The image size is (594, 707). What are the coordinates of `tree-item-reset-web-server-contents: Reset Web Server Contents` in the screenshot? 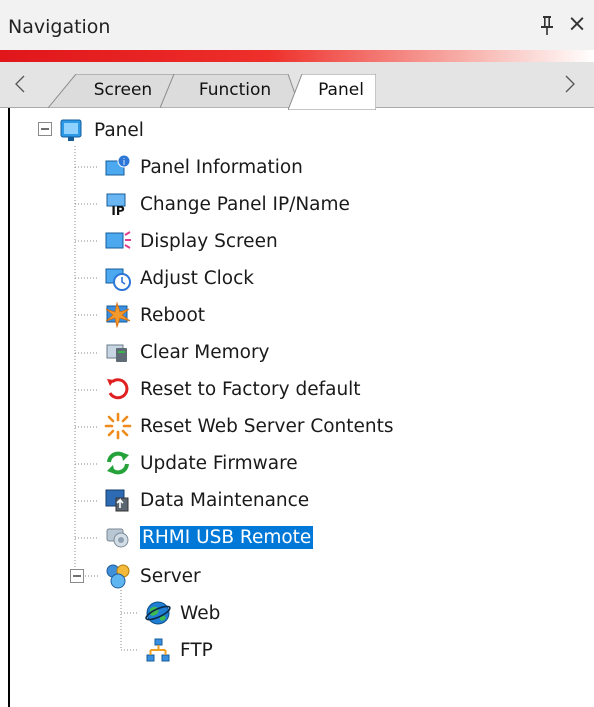 It's located at (249, 426).